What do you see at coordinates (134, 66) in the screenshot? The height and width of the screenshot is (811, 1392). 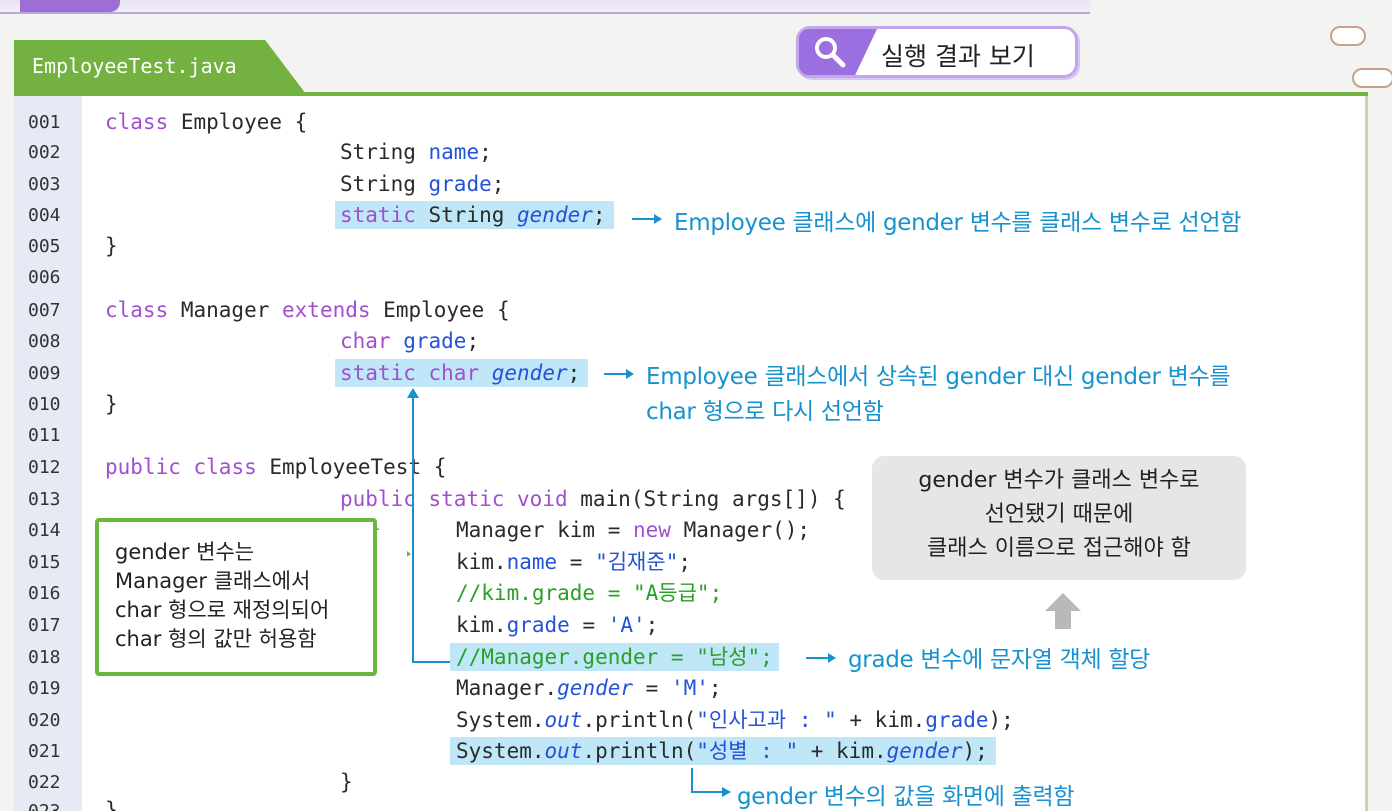 I see `file-tab-label: EmployeeTest.java` at bounding box center [134, 66].